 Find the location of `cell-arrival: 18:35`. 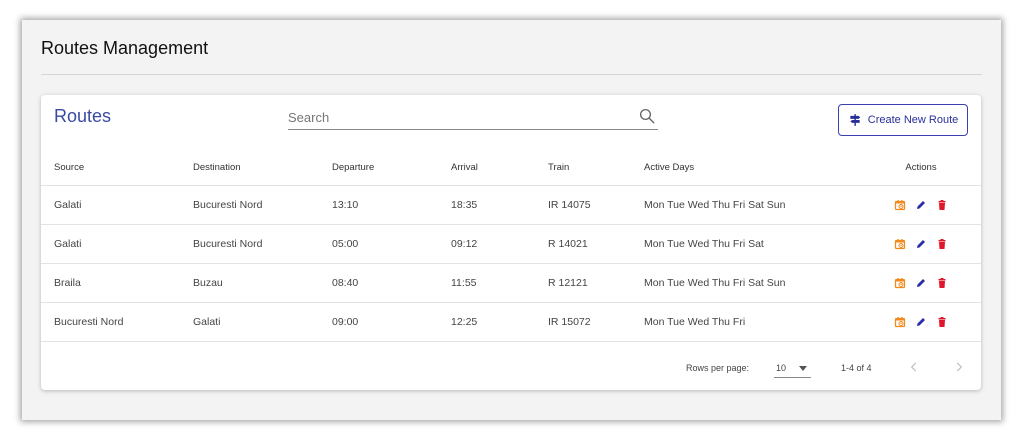

cell-arrival: 18:35 is located at coordinates (486, 205).